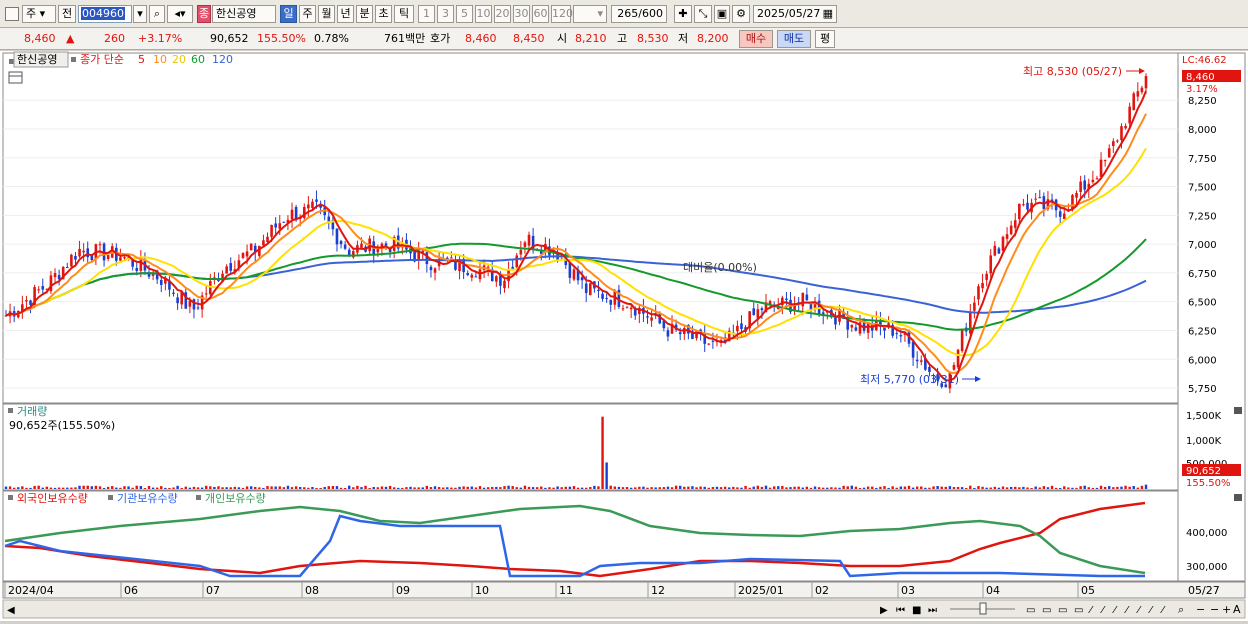  Describe the element at coordinates (884, 610) in the screenshot. I see `scroll-right-icon: ▶` at that location.